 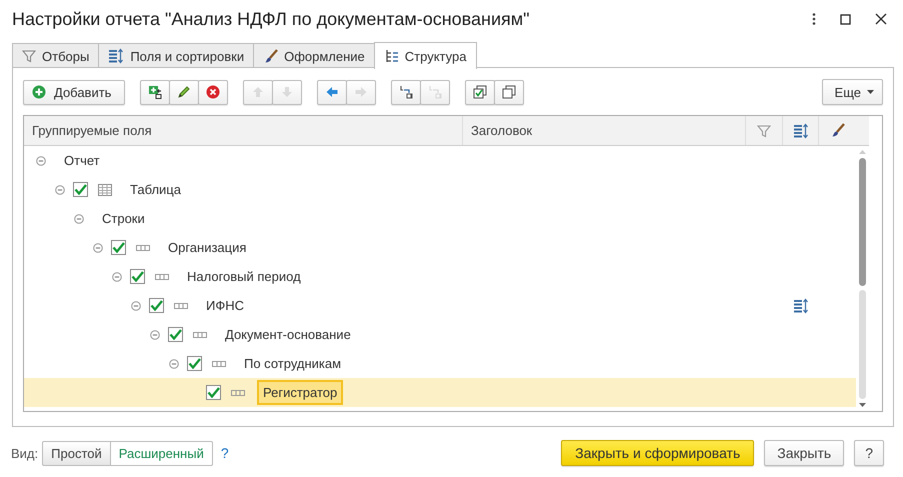 I want to click on add-icon, so click(x=39, y=92).